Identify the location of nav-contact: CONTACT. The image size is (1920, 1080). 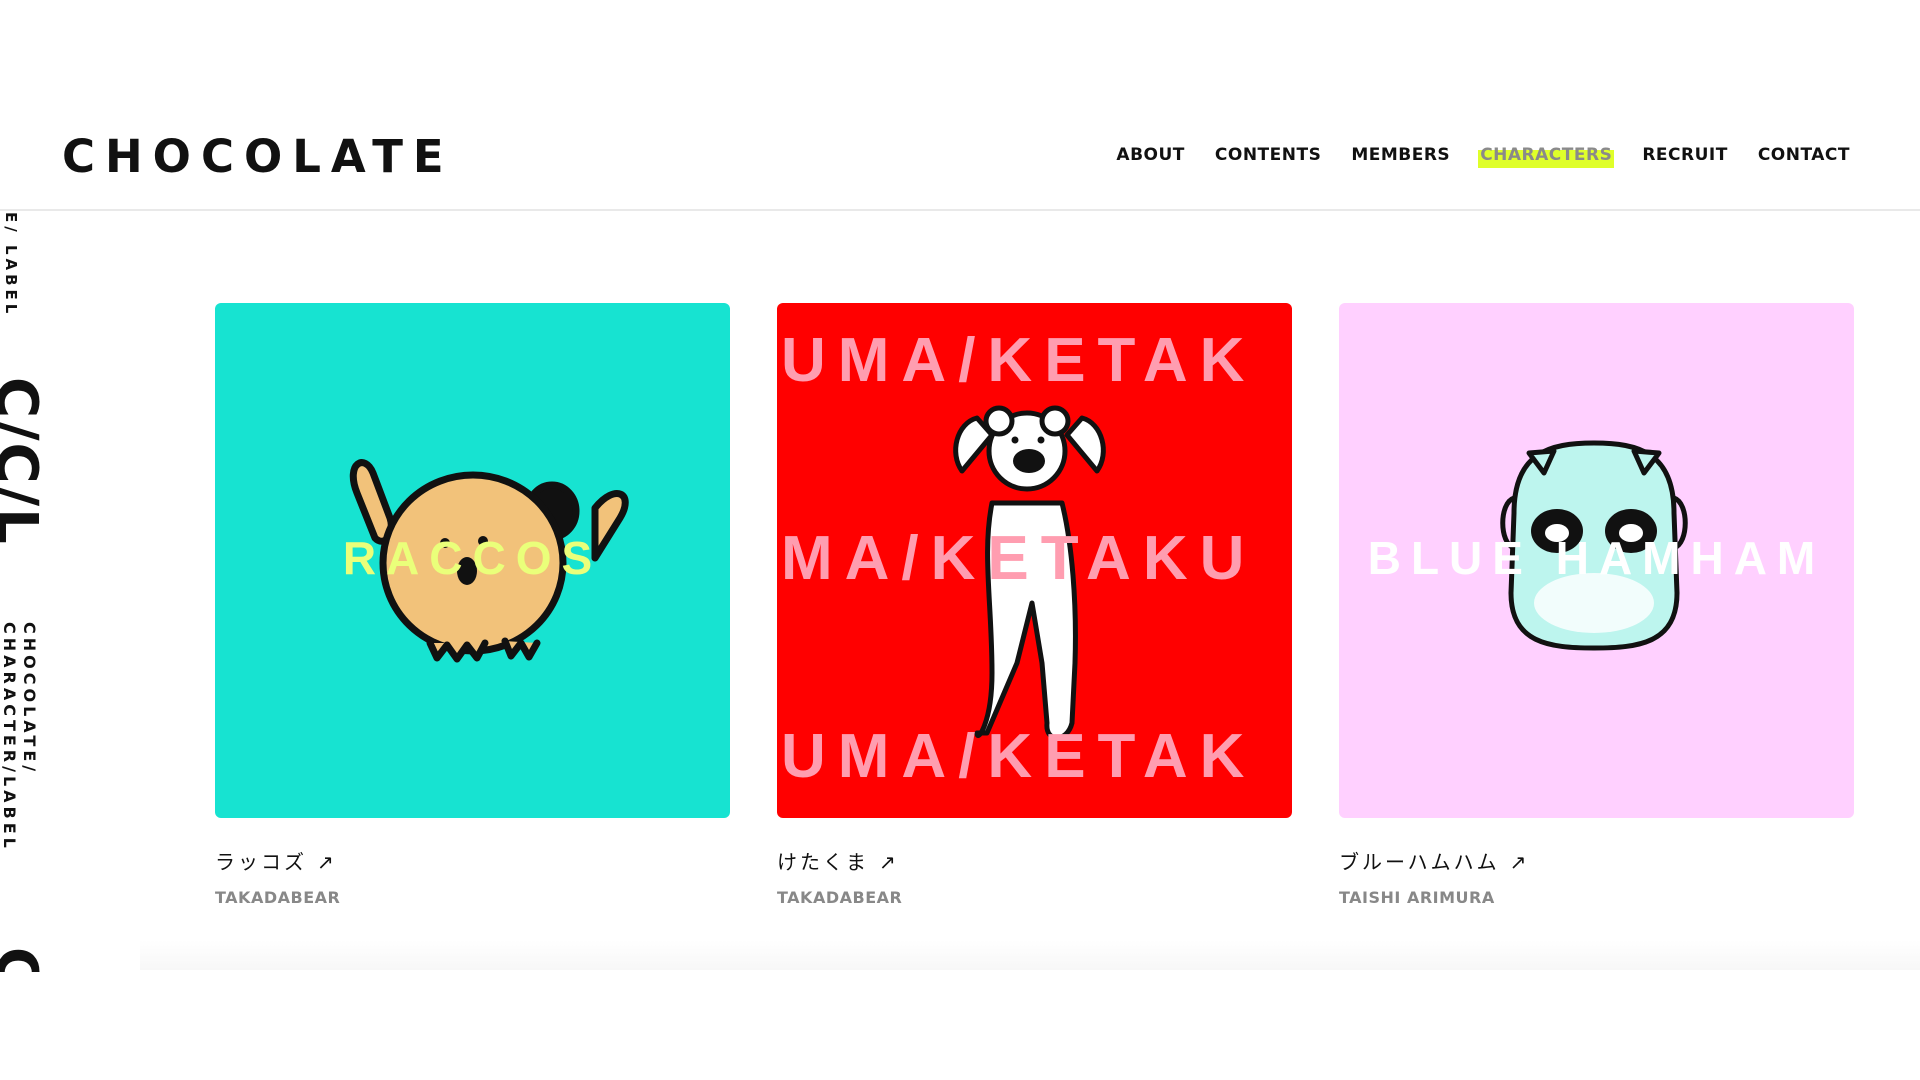
(1804, 155).